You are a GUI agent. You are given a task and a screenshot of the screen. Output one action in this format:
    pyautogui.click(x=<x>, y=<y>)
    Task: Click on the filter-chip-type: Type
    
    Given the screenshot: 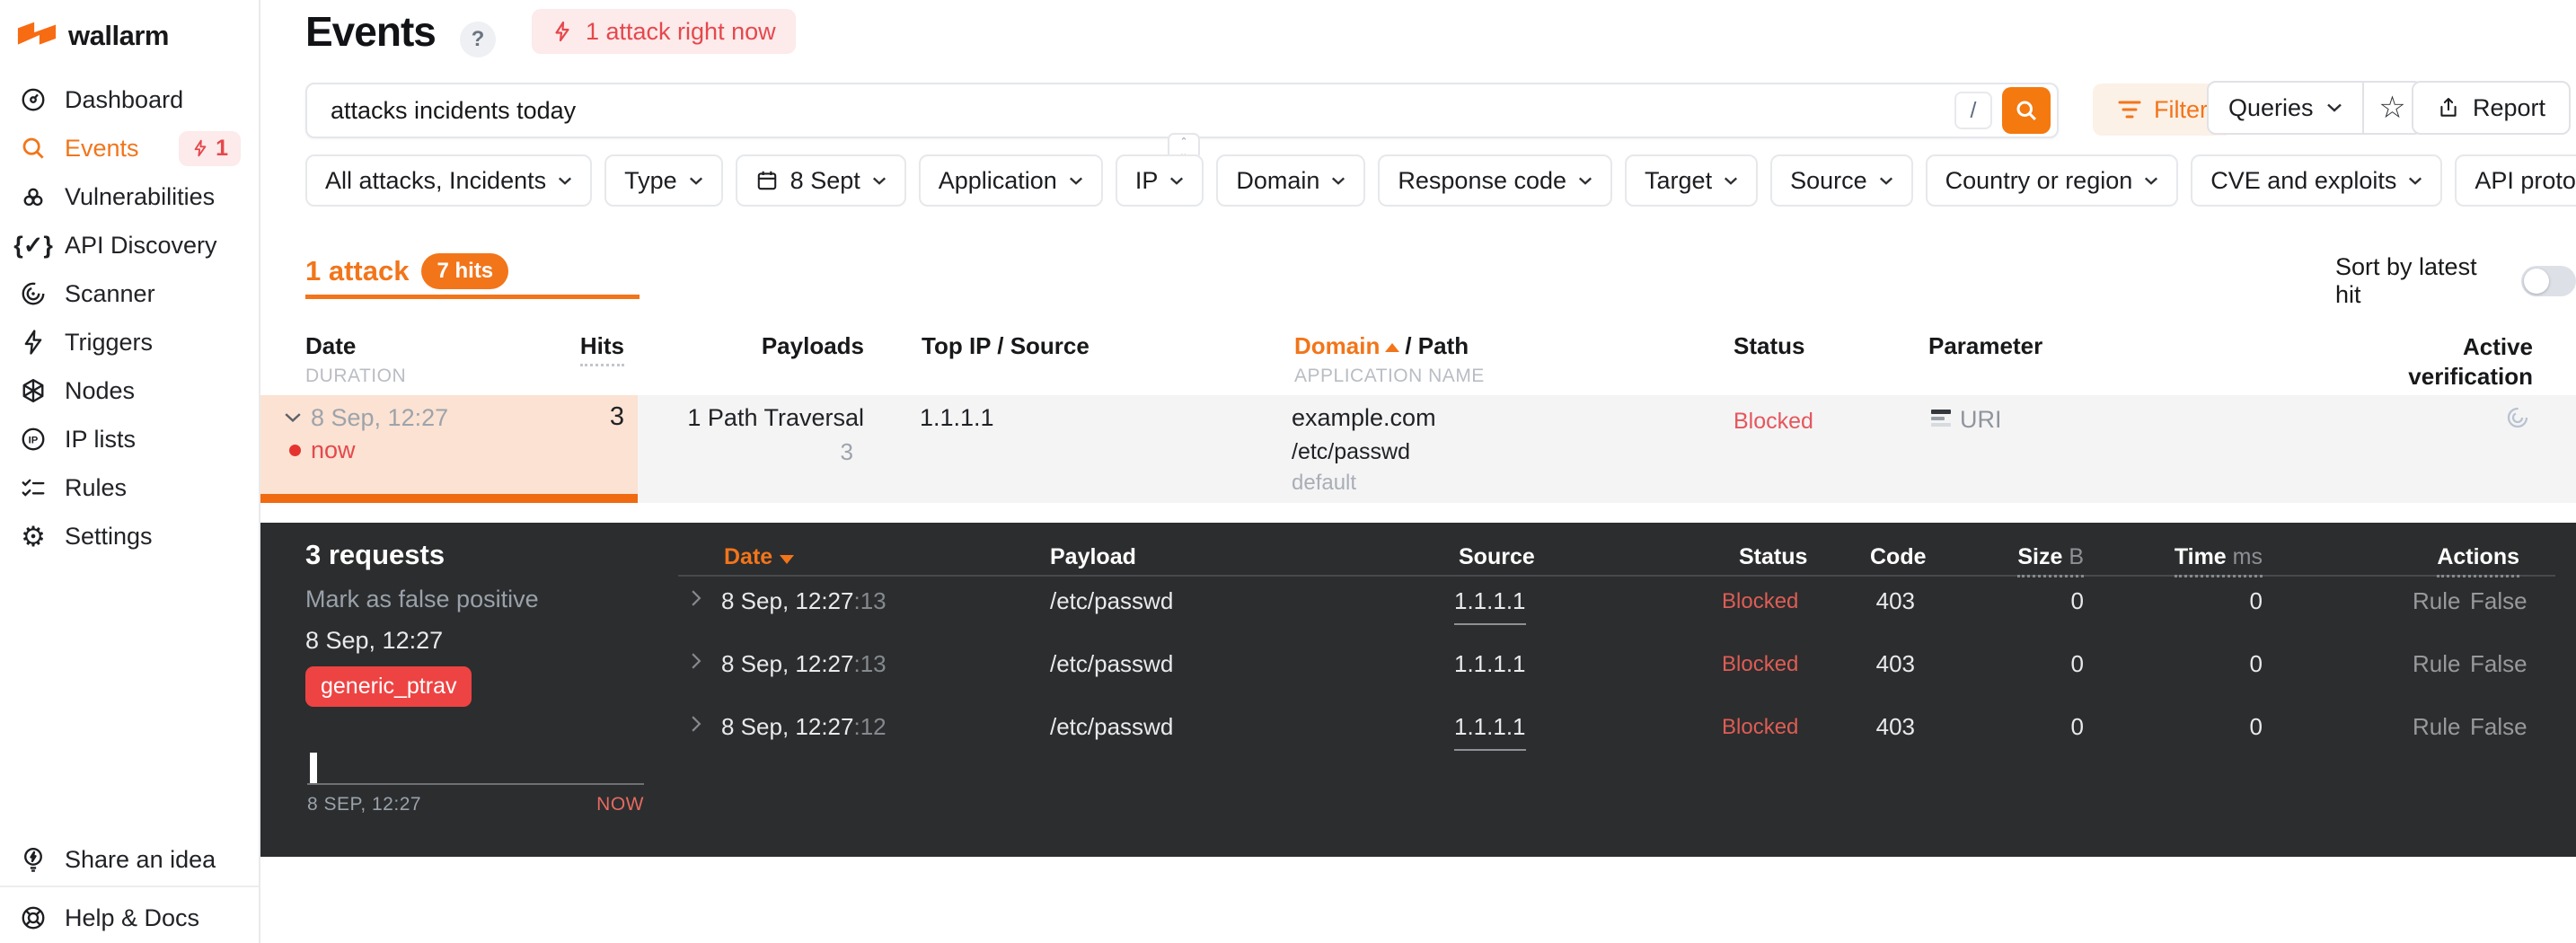 What is the action you would take?
    pyautogui.click(x=663, y=180)
    